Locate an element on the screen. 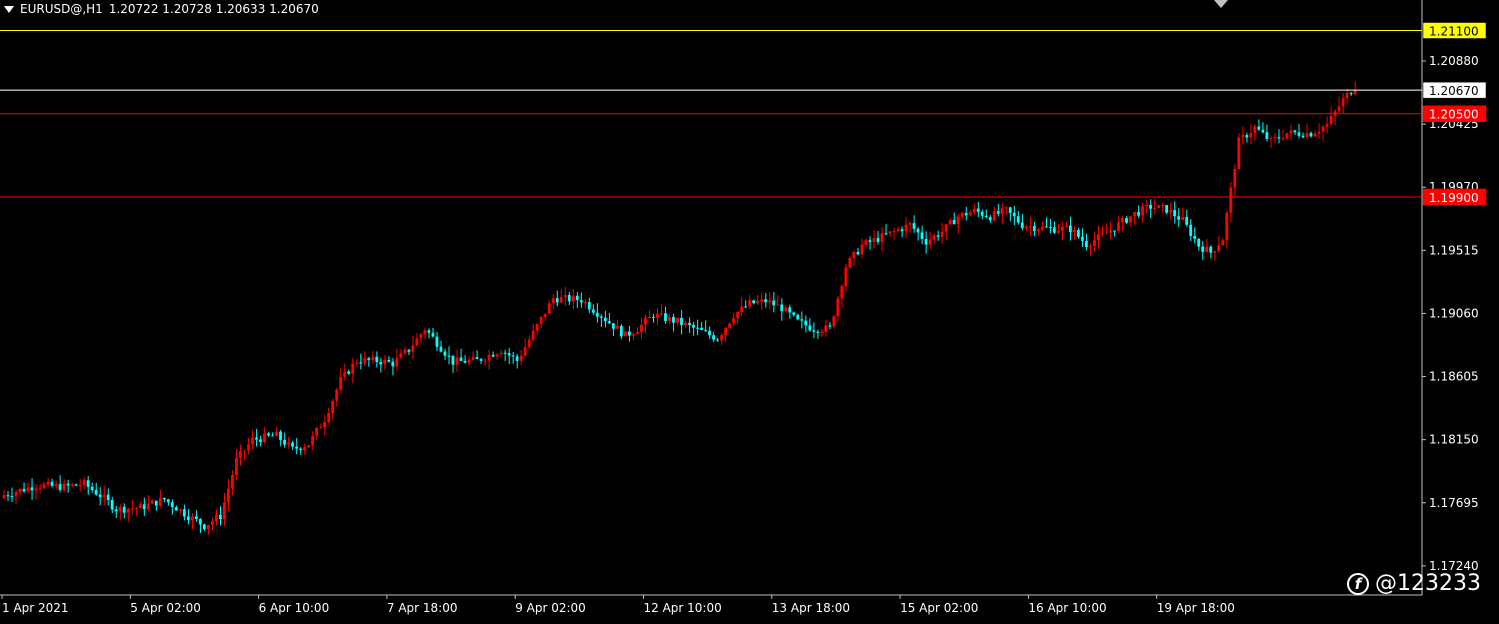  time-tick-label: 15 Apr 02:00 is located at coordinates (939, 608).